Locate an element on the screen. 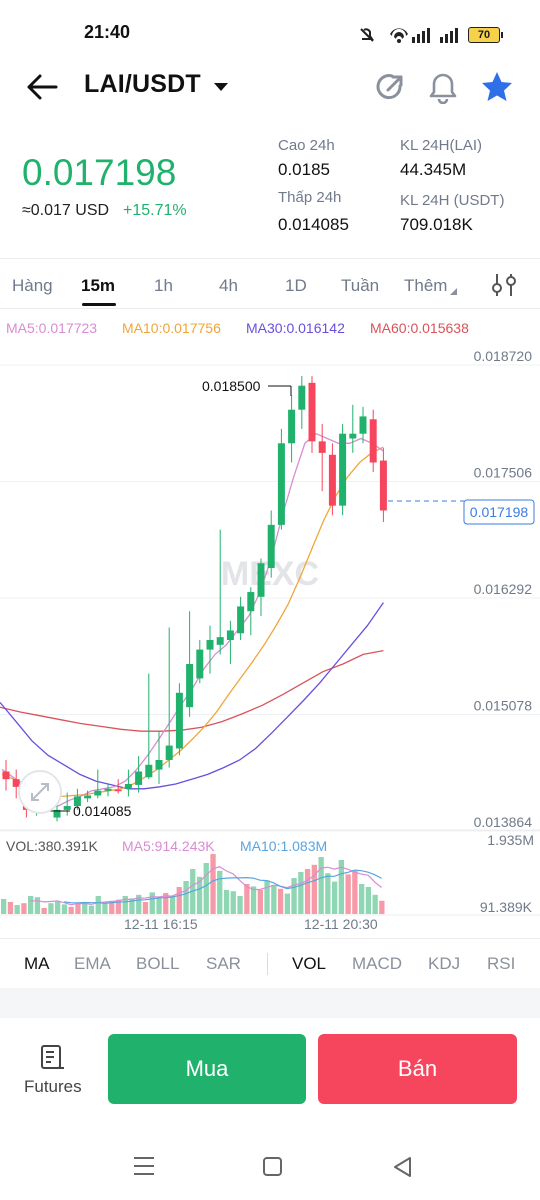 Image resolution: width=540 pixels, height=1200 pixels. tab-1h: 1h is located at coordinates (163, 286).